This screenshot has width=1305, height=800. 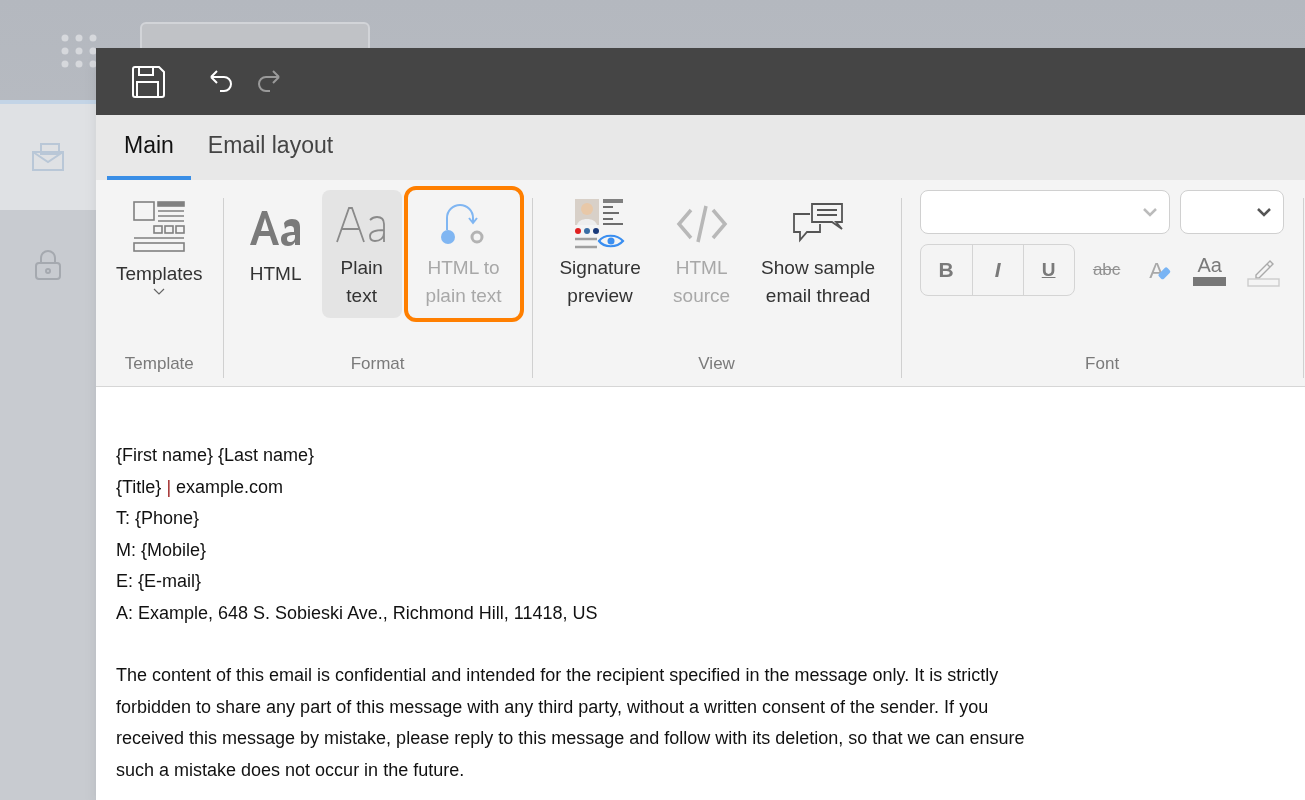 I want to click on ribbon-button: Show sample email thread, so click(x=818, y=254).